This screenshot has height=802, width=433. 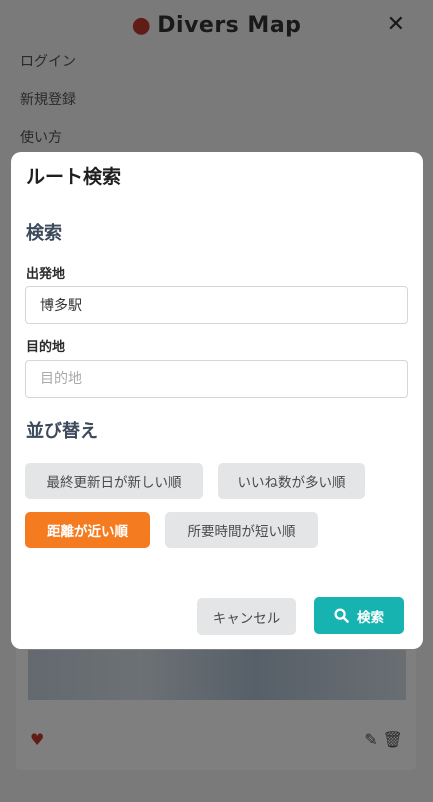 I want to click on origin-label: 出発地, so click(x=46, y=274).